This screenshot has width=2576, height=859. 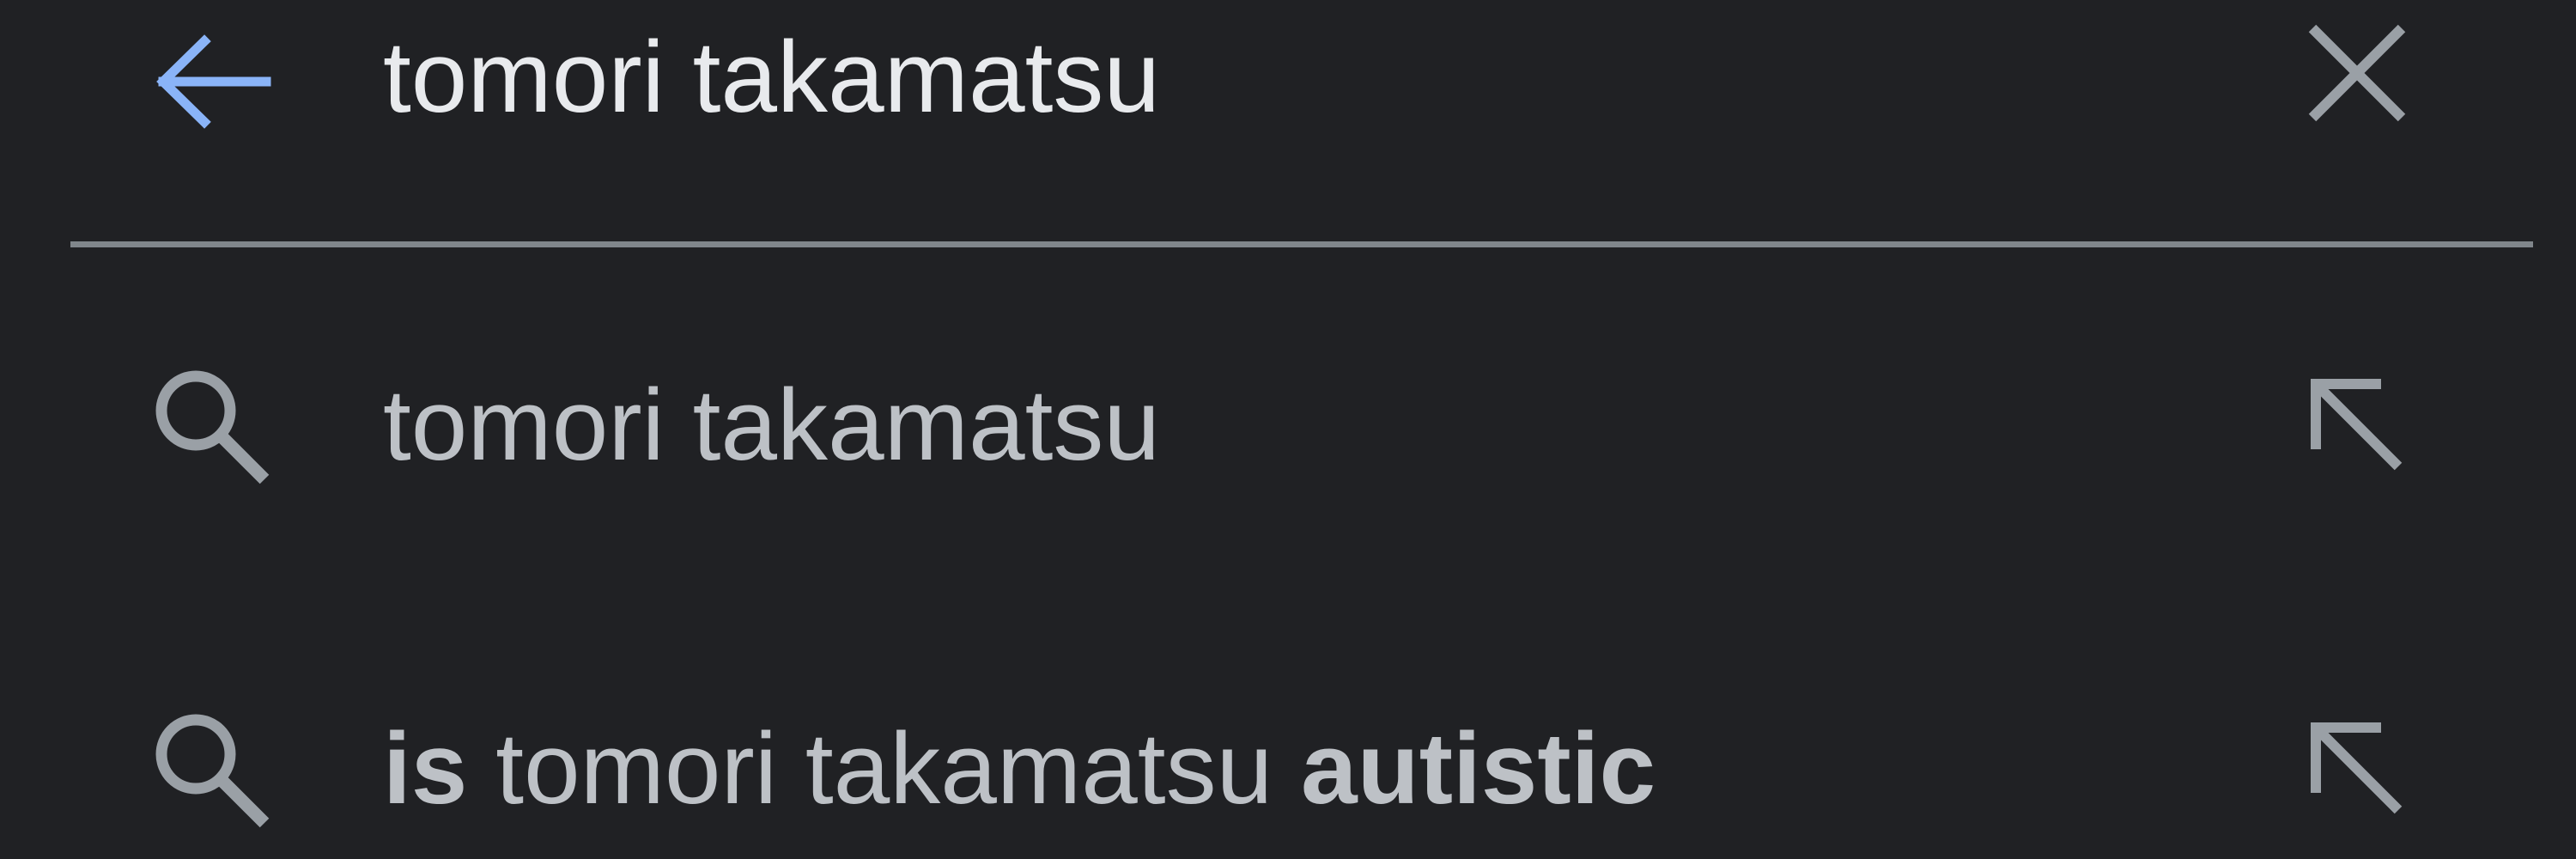 I want to click on search-input, so click(x=1284, y=78).